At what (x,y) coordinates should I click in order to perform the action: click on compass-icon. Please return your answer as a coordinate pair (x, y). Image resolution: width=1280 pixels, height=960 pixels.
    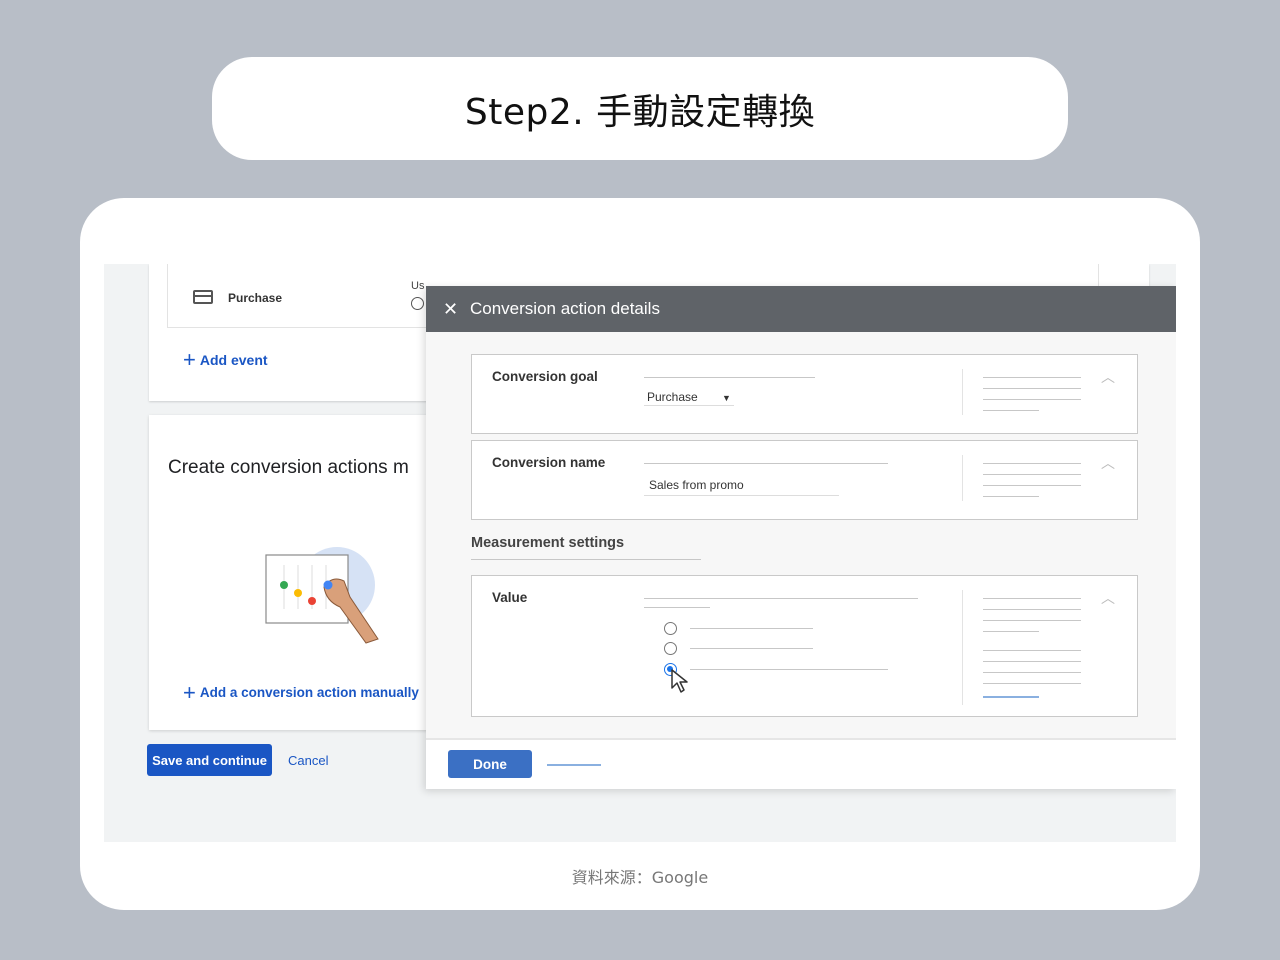
    Looking at the image, I should click on (417, 303).